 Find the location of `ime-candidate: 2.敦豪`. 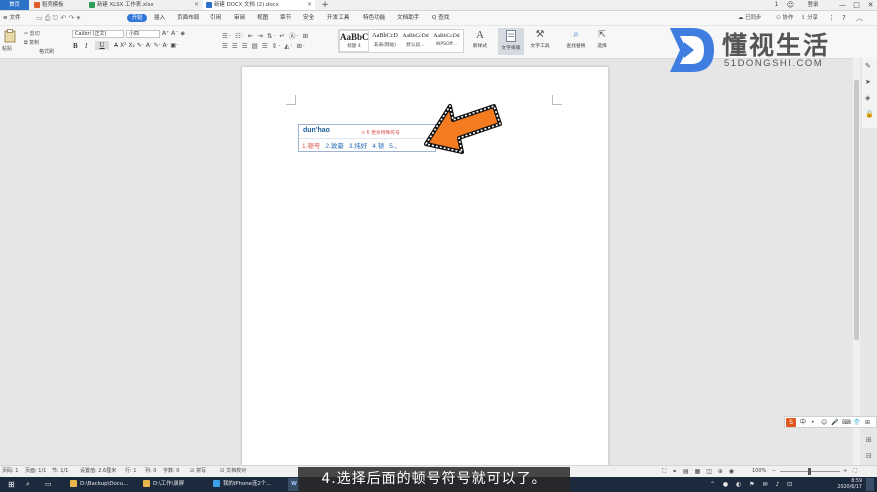

ime-candidate: 2.敦豪 is located at coordinates (334, 146).